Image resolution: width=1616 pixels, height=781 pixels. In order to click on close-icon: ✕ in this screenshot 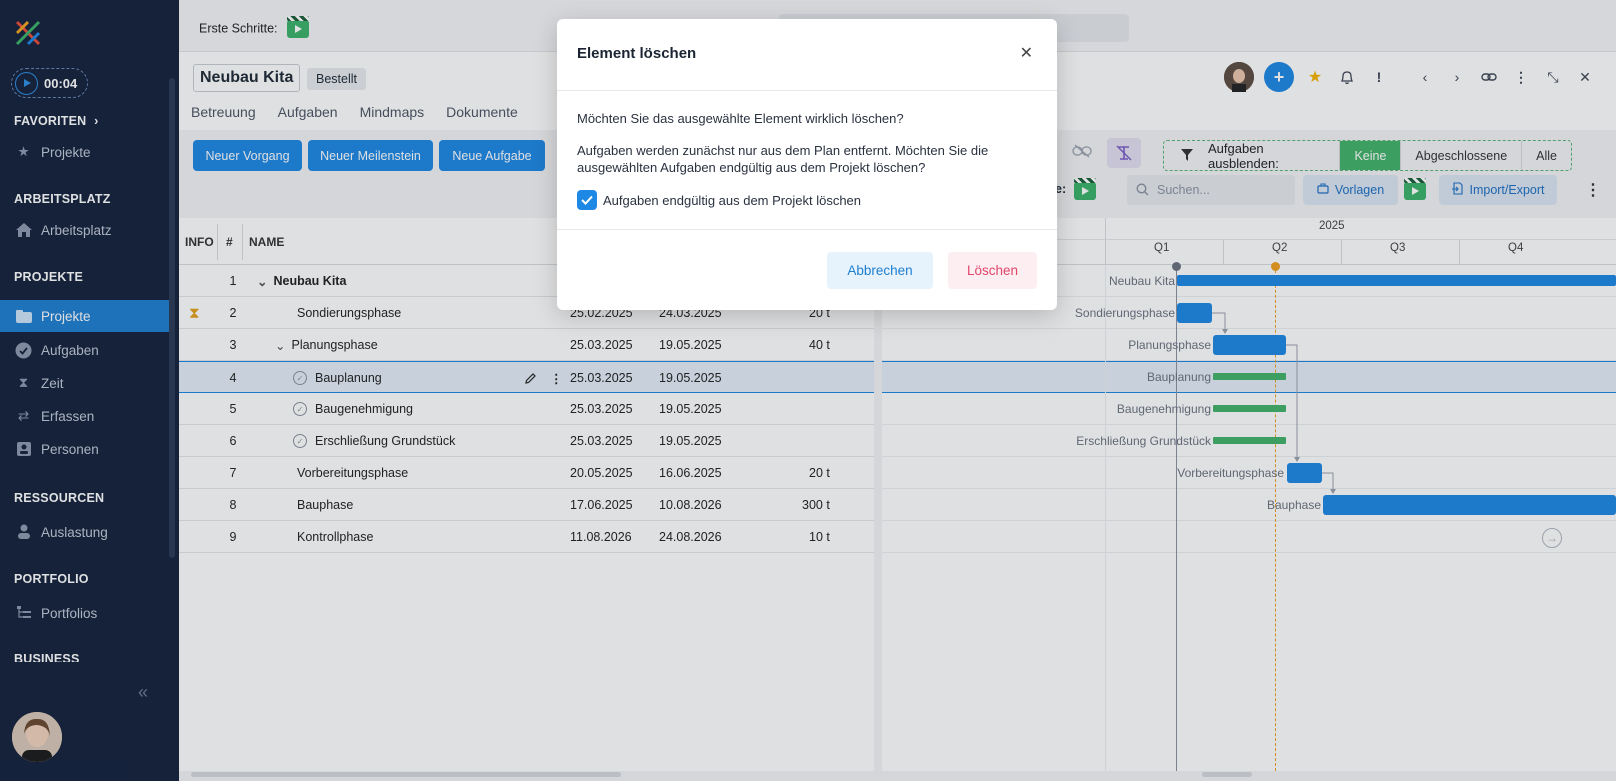, I will do `click(1026, 53)`.